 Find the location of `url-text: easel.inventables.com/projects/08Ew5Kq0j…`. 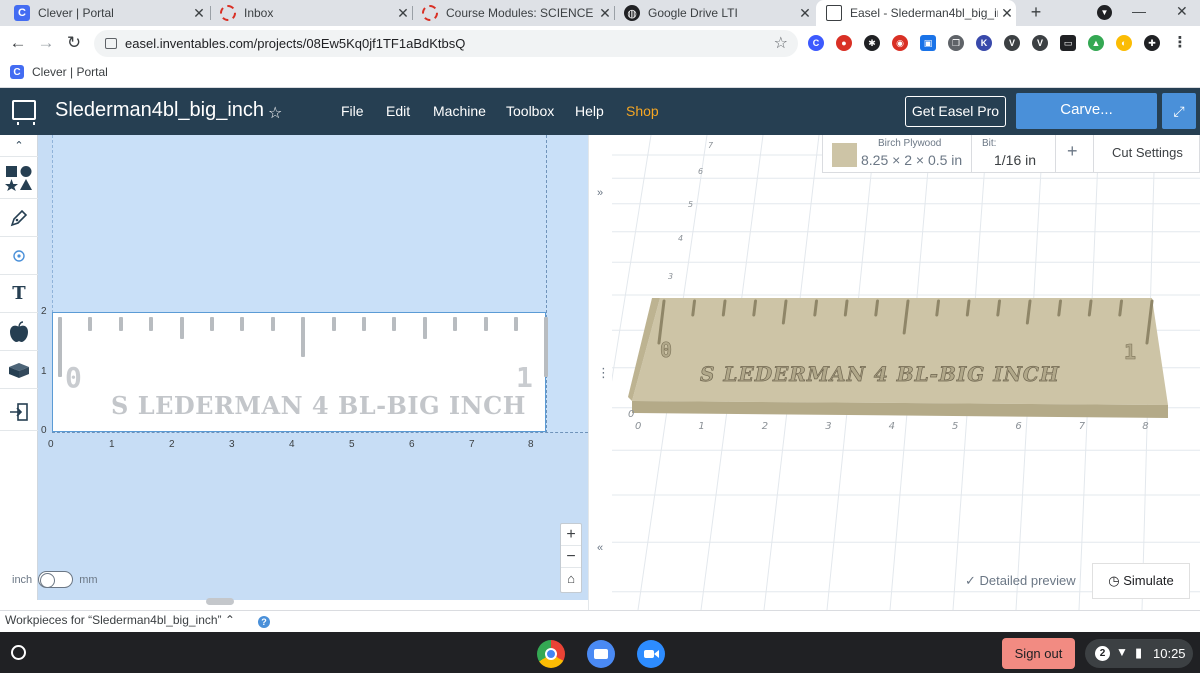

url-text: easel.inventables.com/projects/08Ew5Kq0j… is located at coordinates (295, 43).